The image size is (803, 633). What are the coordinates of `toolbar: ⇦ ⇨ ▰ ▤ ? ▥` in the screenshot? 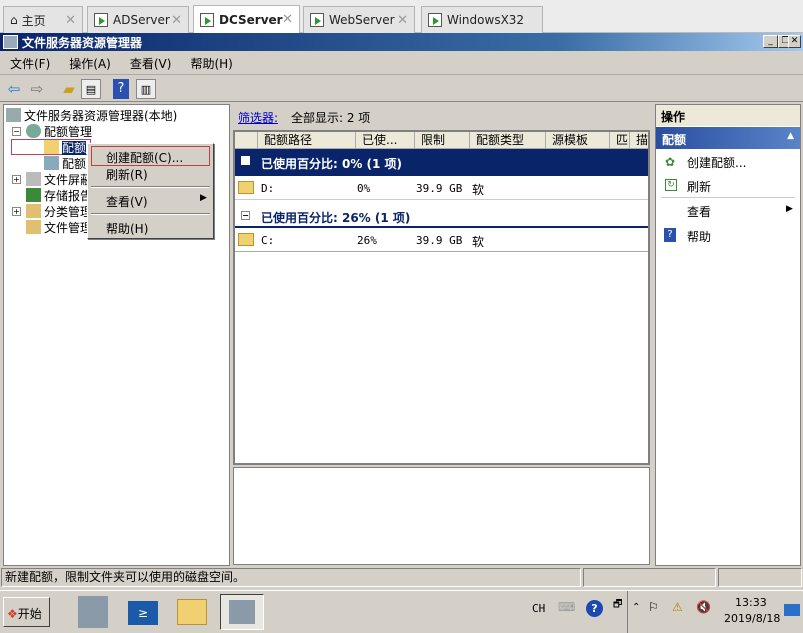 It's located at (401, 89).